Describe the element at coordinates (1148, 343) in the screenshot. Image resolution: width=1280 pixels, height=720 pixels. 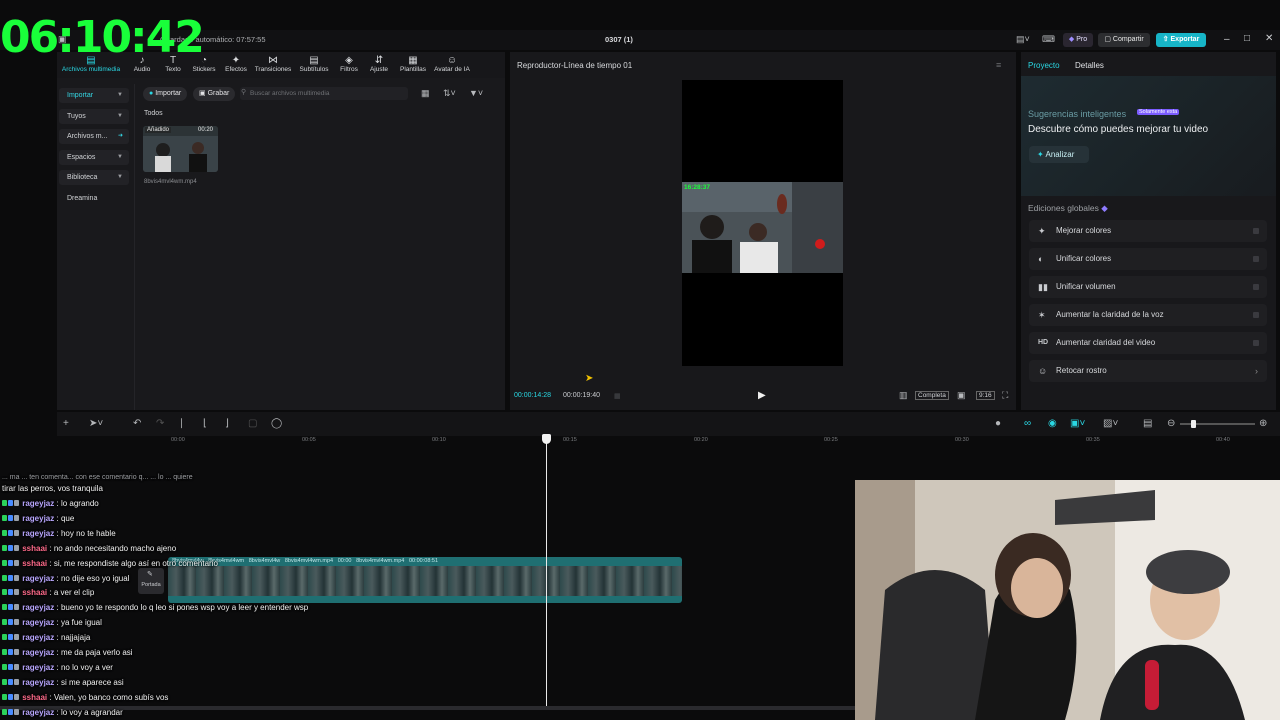
I see `global-edit-video-clarity: HD Aumentar claridad del video` at that location.